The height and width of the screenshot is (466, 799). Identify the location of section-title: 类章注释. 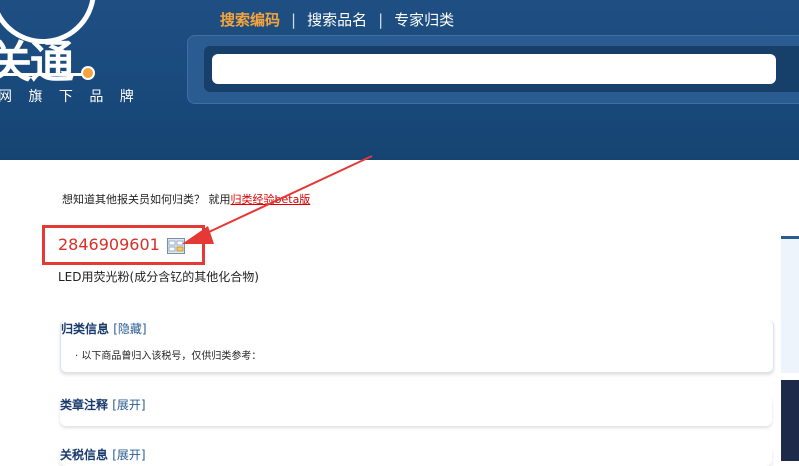
(84, 405).